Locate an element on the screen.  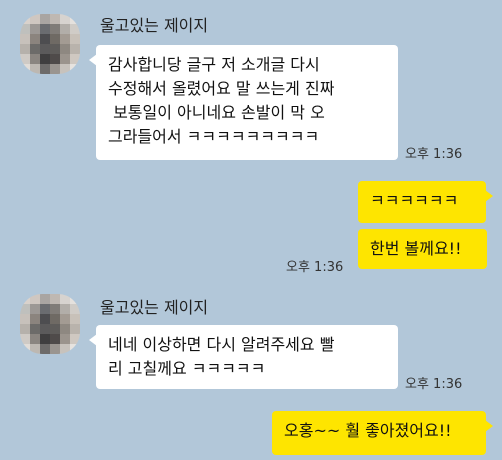
incoming-message-bubble: 네네 이상하면 다시 알려주세요 빨 리 고칠께요 ㅋㅋㅋㅋㅋ is located at coordinates (243, 357).